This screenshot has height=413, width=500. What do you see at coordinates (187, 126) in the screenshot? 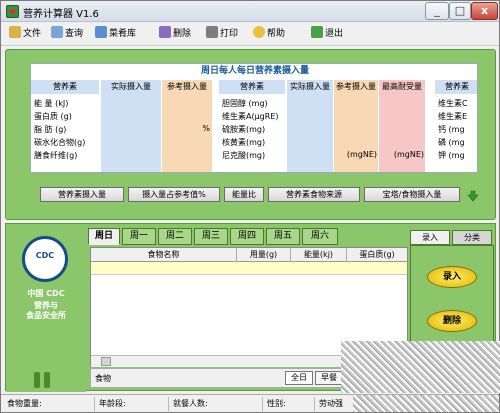
I see `col1-ref: 参考摄入量 %` at bounding box center [187, 126].